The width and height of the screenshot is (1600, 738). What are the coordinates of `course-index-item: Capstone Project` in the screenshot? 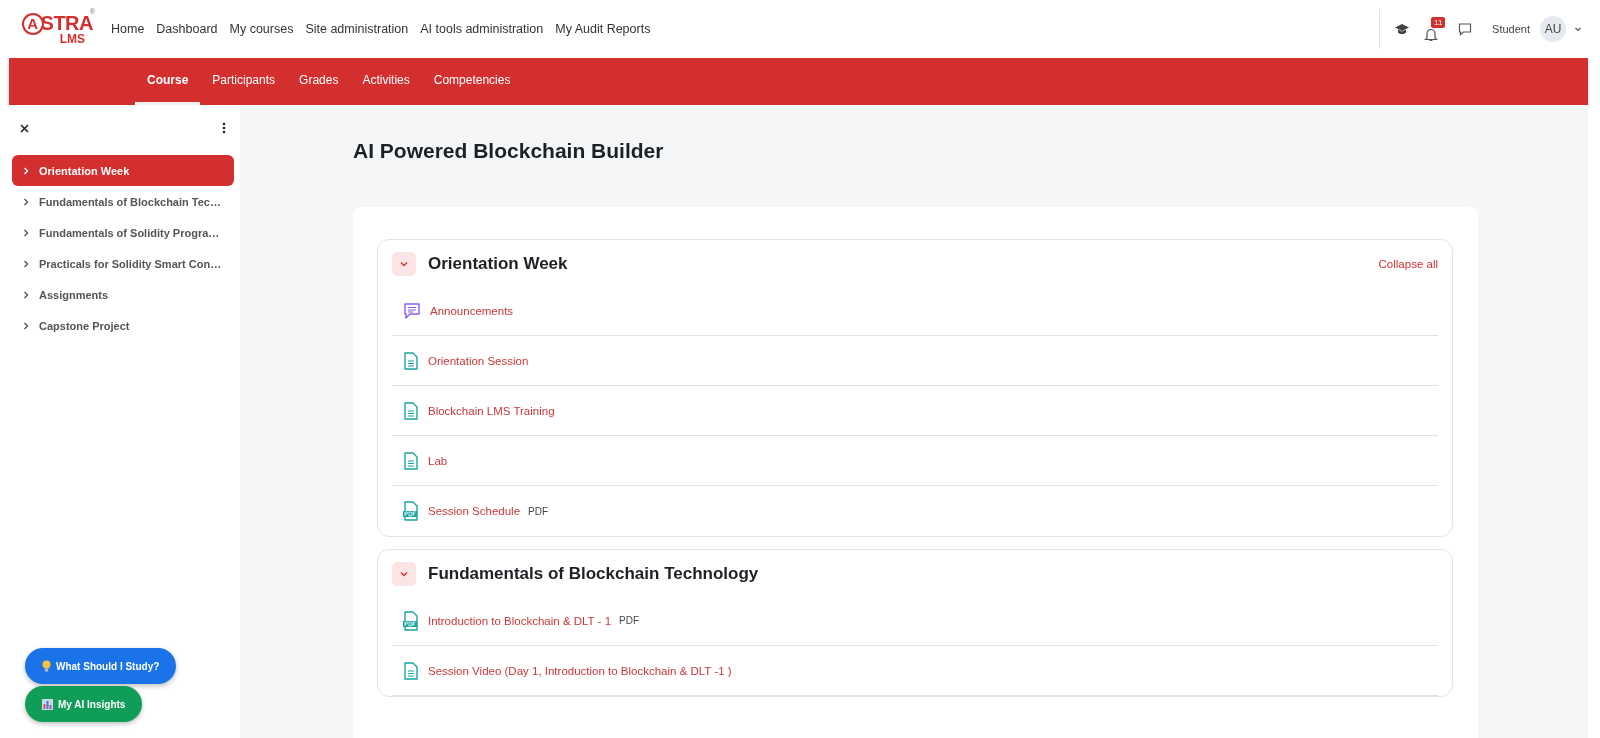 It's located at (123, 325).